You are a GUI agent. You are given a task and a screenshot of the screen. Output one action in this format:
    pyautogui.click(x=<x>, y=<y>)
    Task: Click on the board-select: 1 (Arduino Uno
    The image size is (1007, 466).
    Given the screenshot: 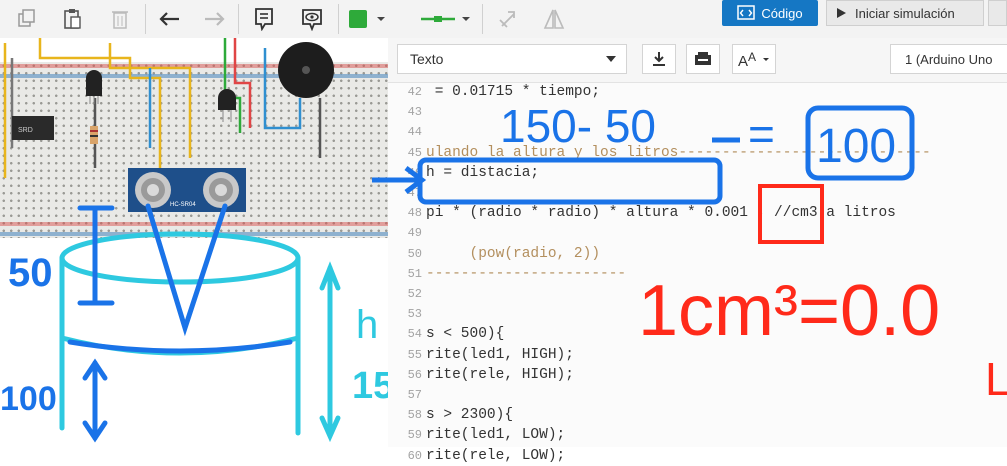 What is the action you would take?
    pyautogui.click(x=948, y=59)
    